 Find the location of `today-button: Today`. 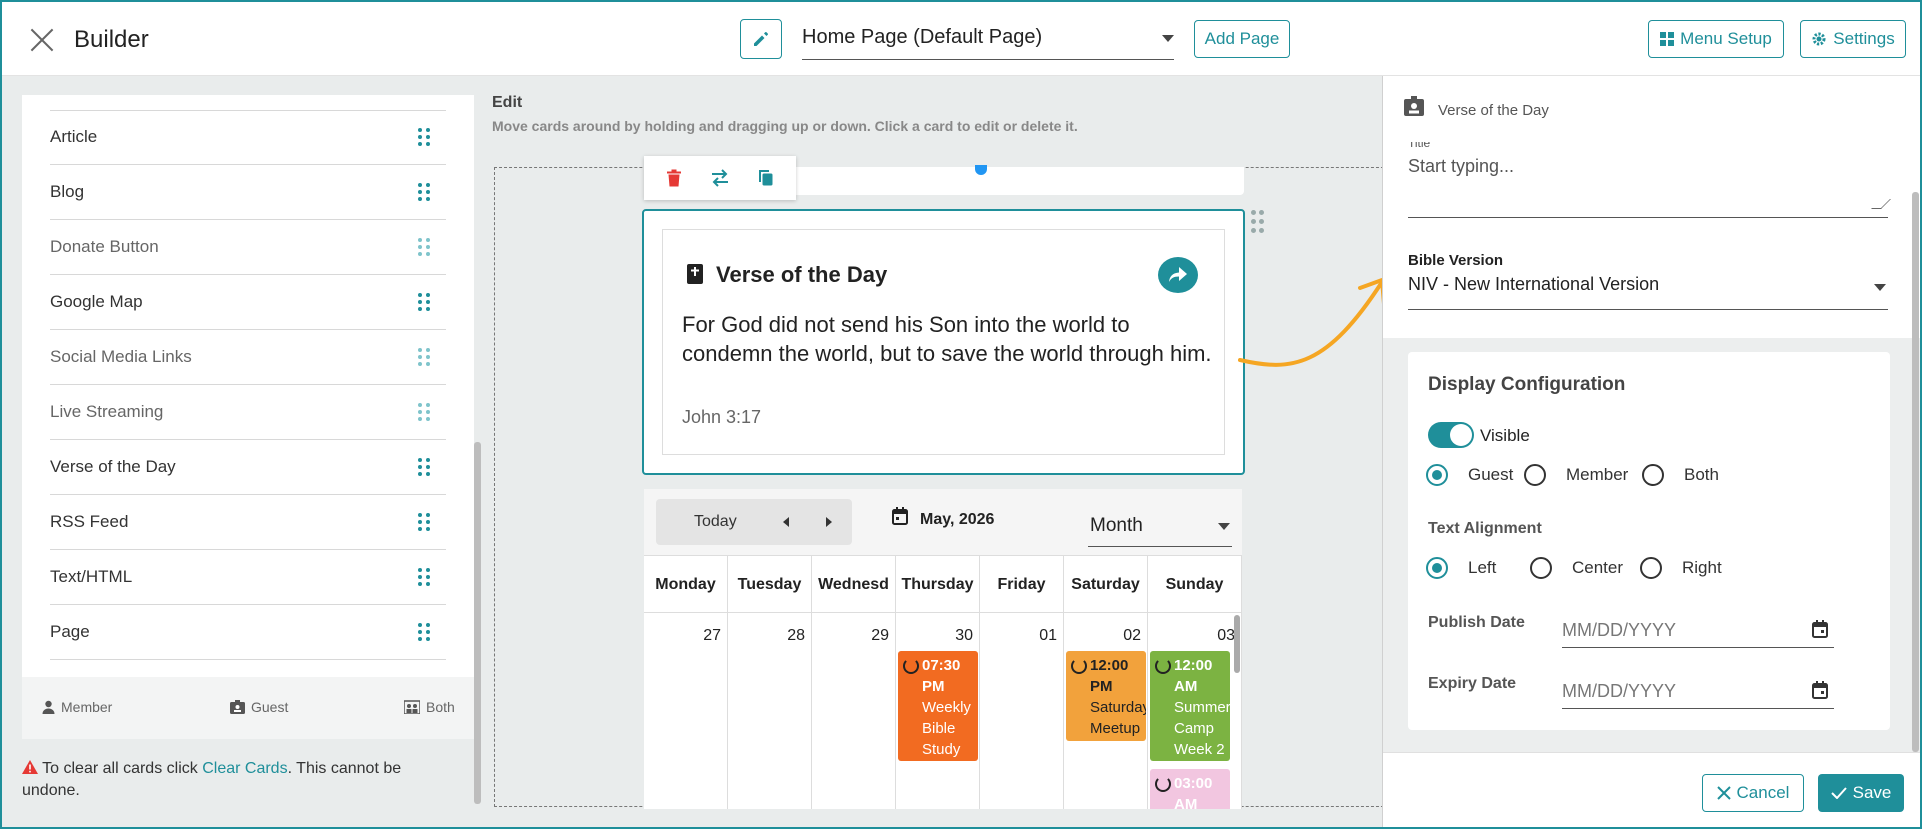

today-button: Today is located at coordinates (715, 522).